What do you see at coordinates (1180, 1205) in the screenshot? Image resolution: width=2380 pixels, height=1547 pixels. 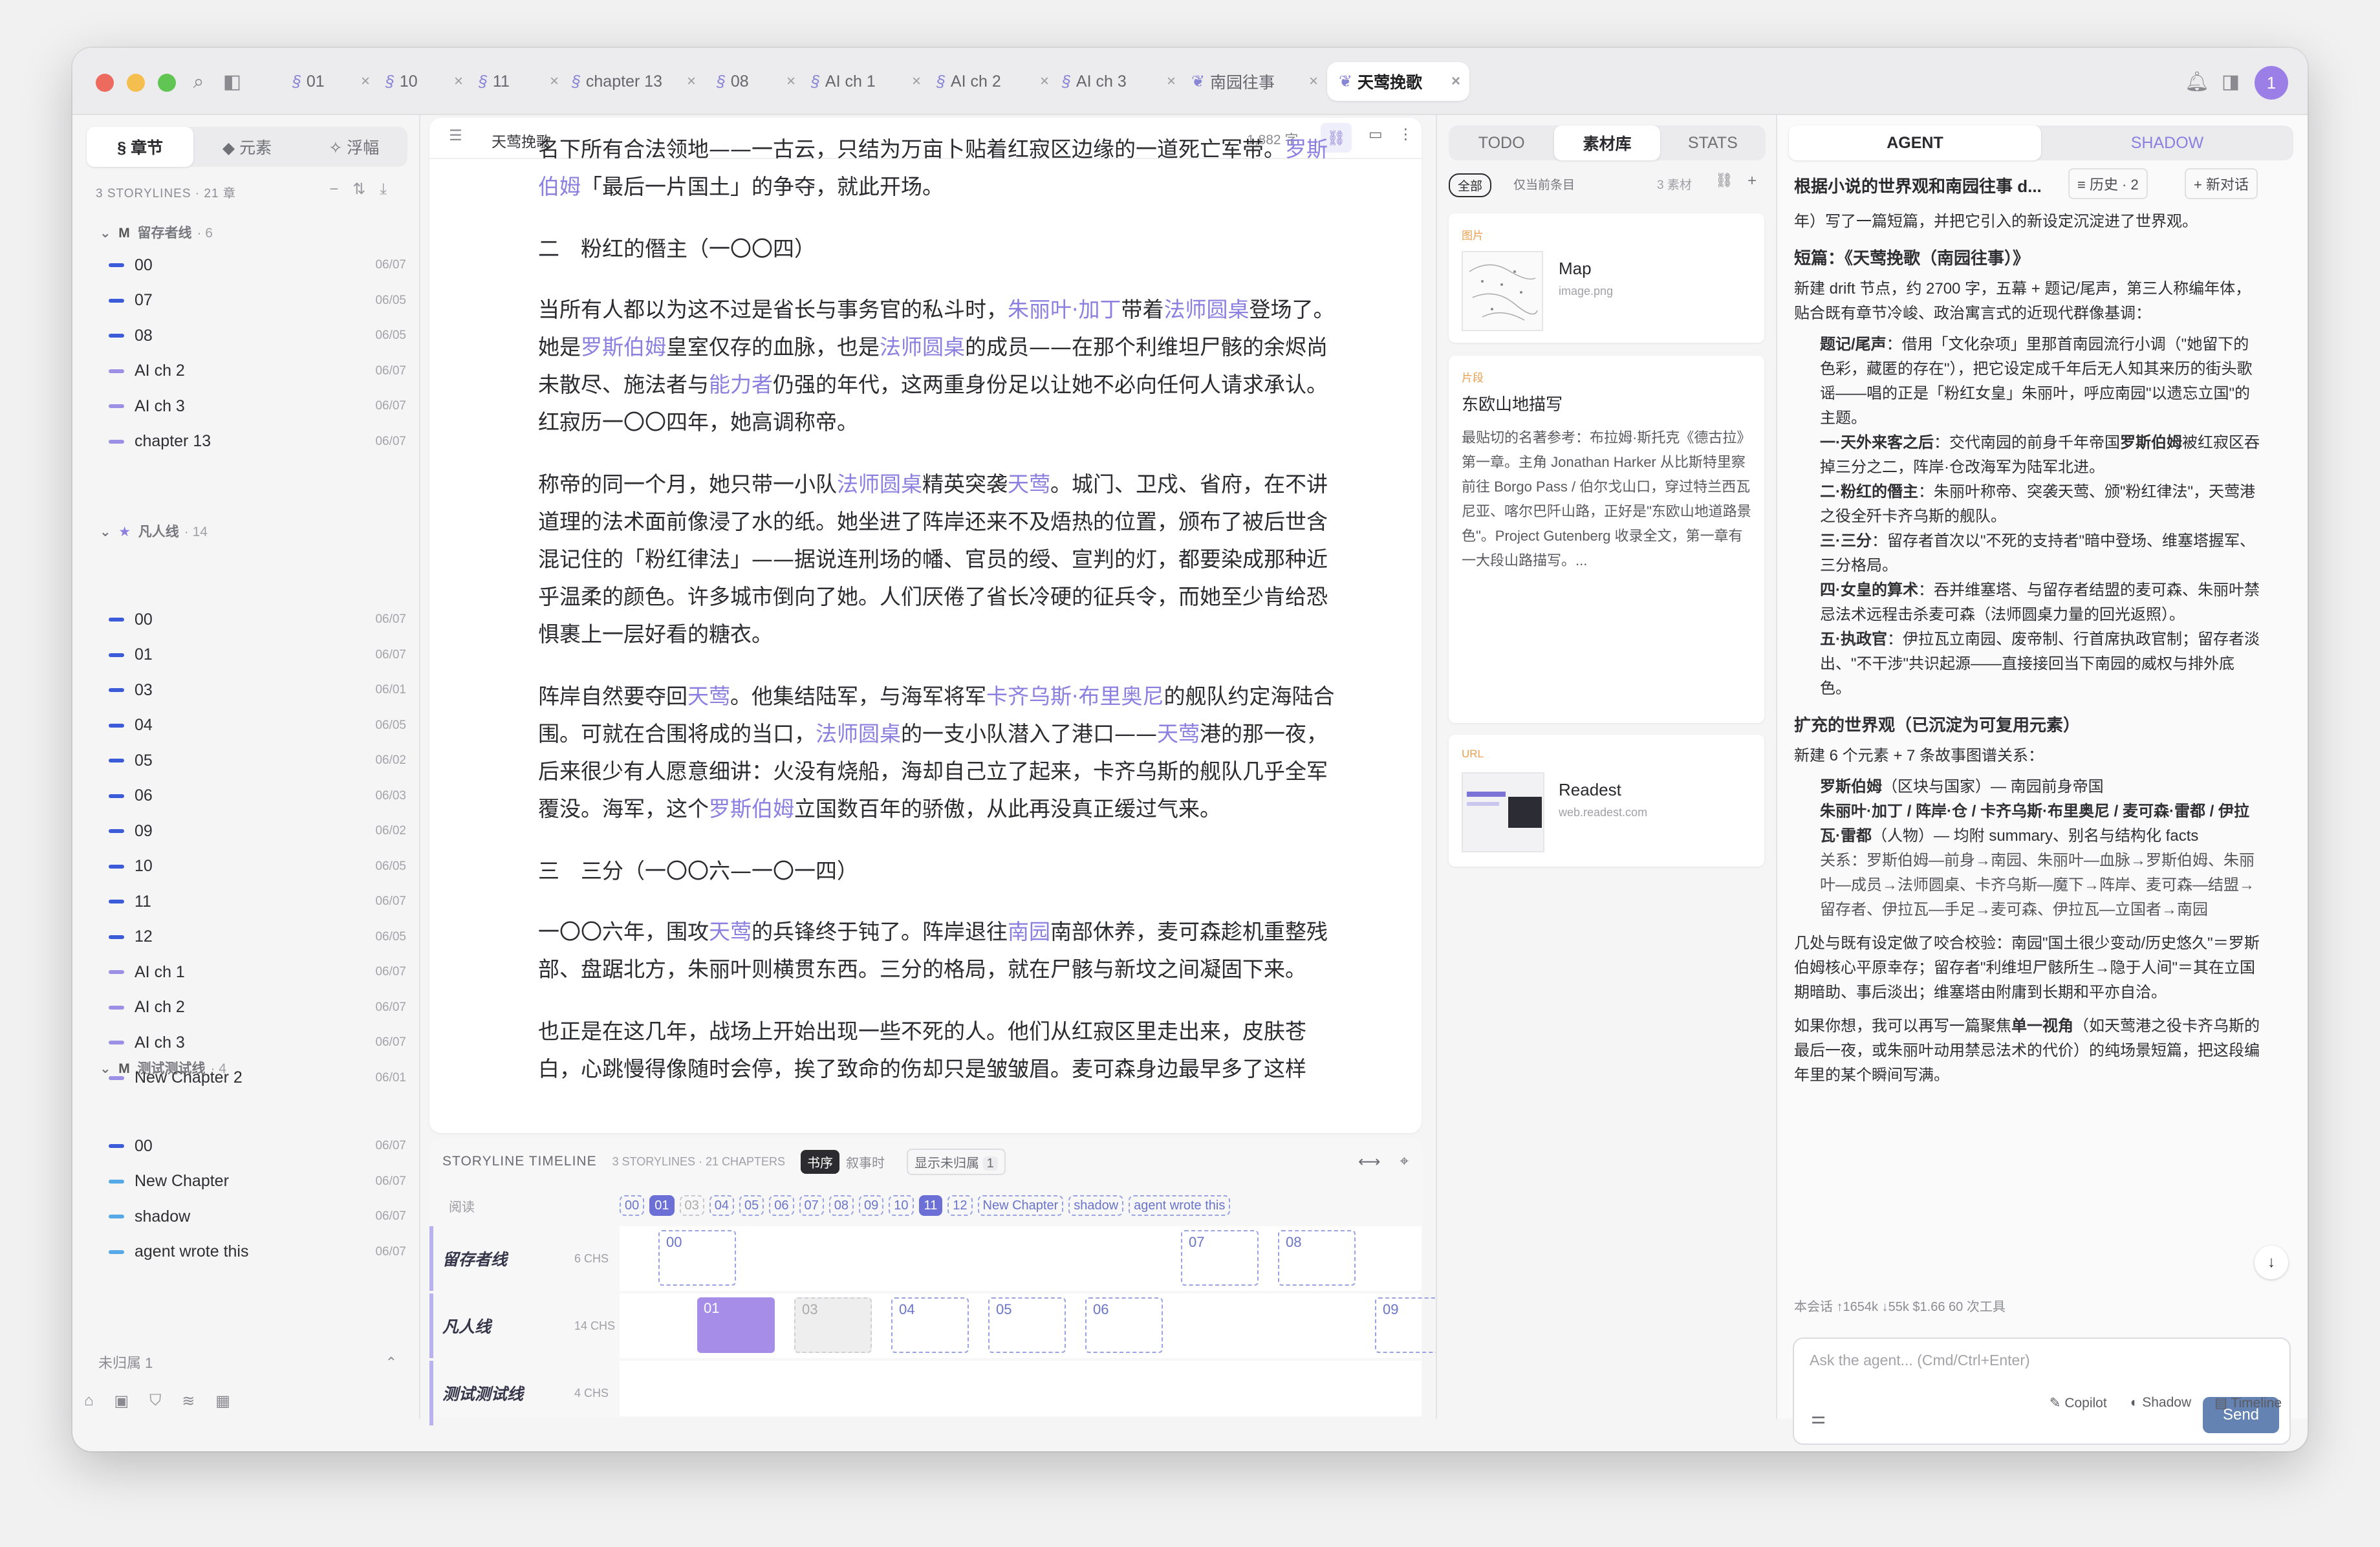 I see `chapter-chip: agent wrote this` at bounding box center [1180, 1205].